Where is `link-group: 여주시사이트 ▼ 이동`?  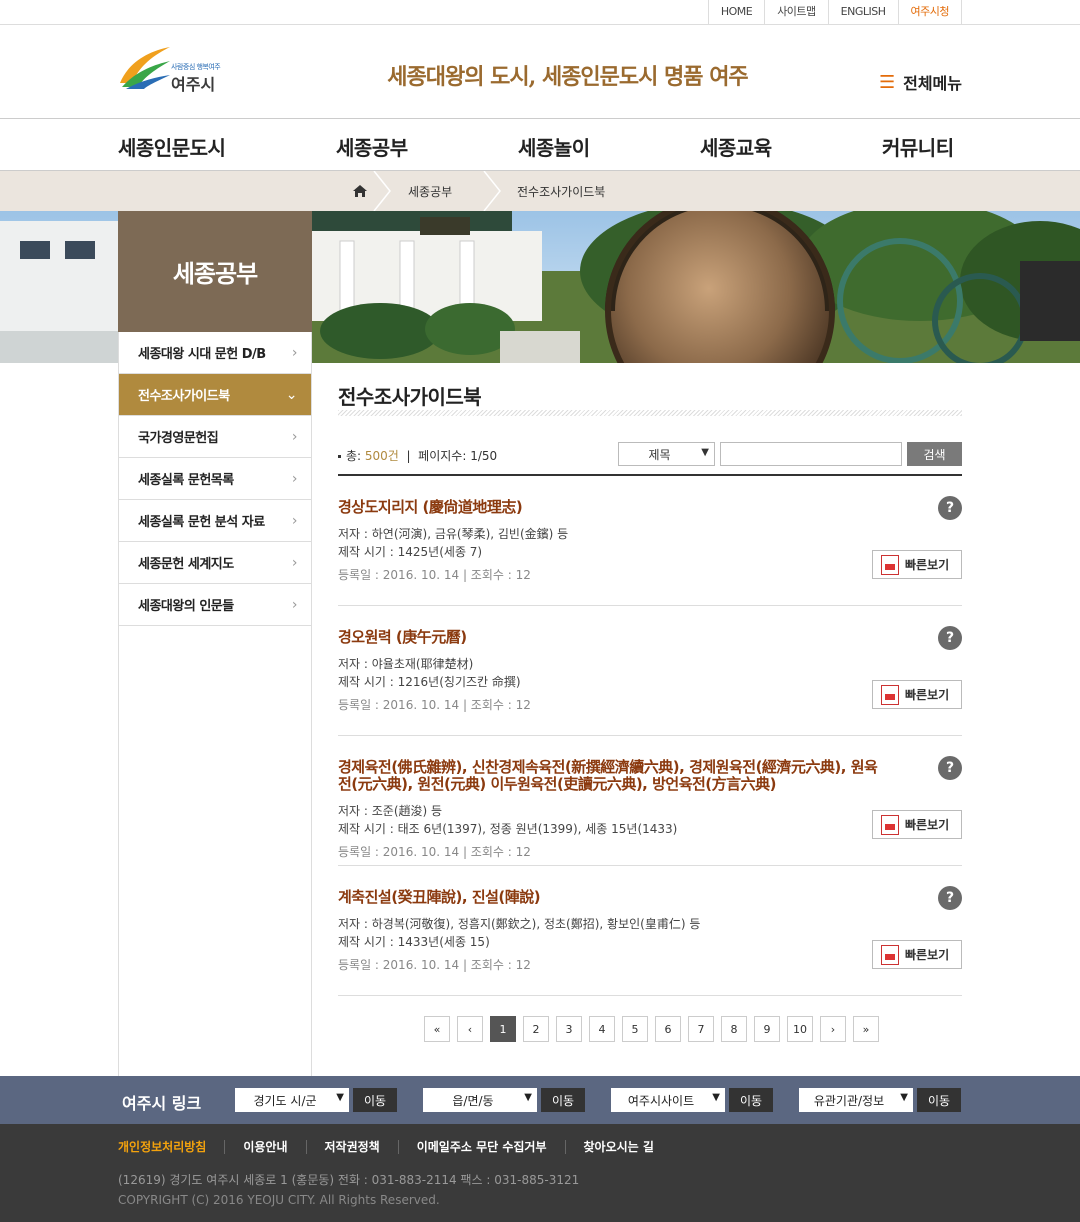 link-group: 여주시사이트 ▼ 이동 is located at coordinates (692, 1100).